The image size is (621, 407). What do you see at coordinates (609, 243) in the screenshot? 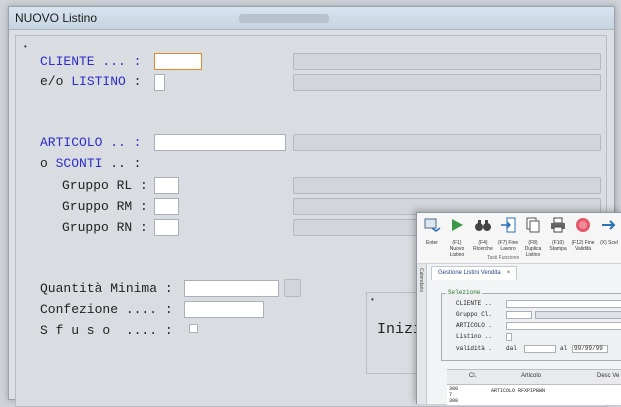
I see `scelta-label: (X) Scel` at bounding box center [609, 243].